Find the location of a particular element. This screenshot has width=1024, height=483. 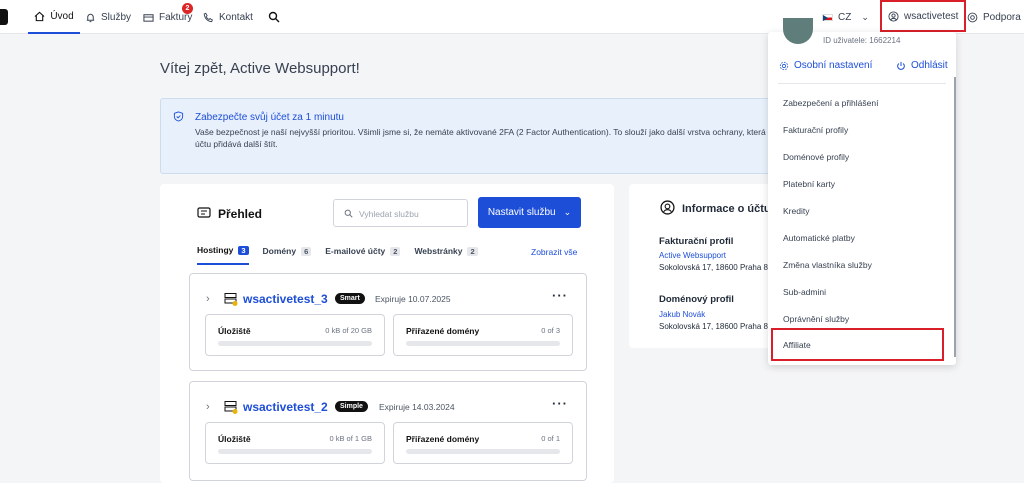

personal-settings-link: Osobní nastavení is located at coordinates (825, 65).